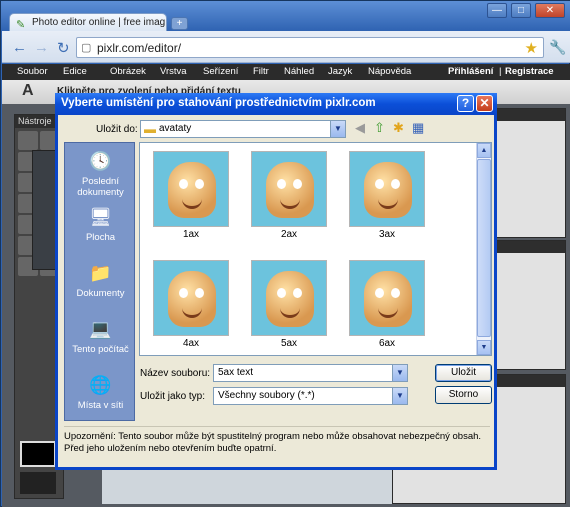 The height and width of the screenshot is (507, 570). Describe the element at coordinates (100, 329) in the screenshot. I see `my-computer-icon: 💻` at that location.